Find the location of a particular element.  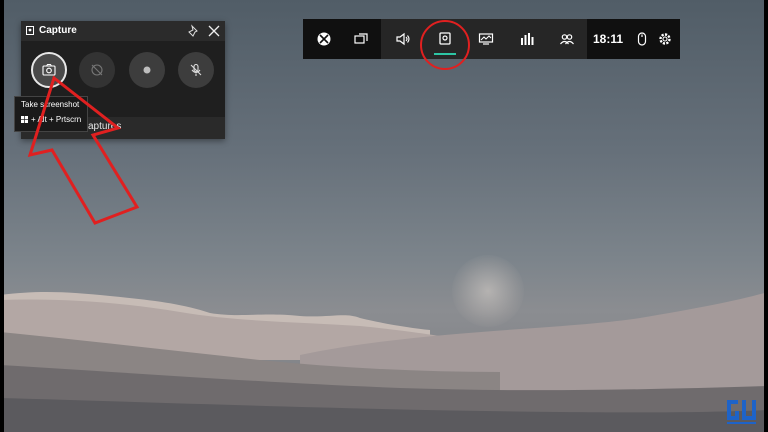

red-arrow-annotation is located at coordinates (83, 150).